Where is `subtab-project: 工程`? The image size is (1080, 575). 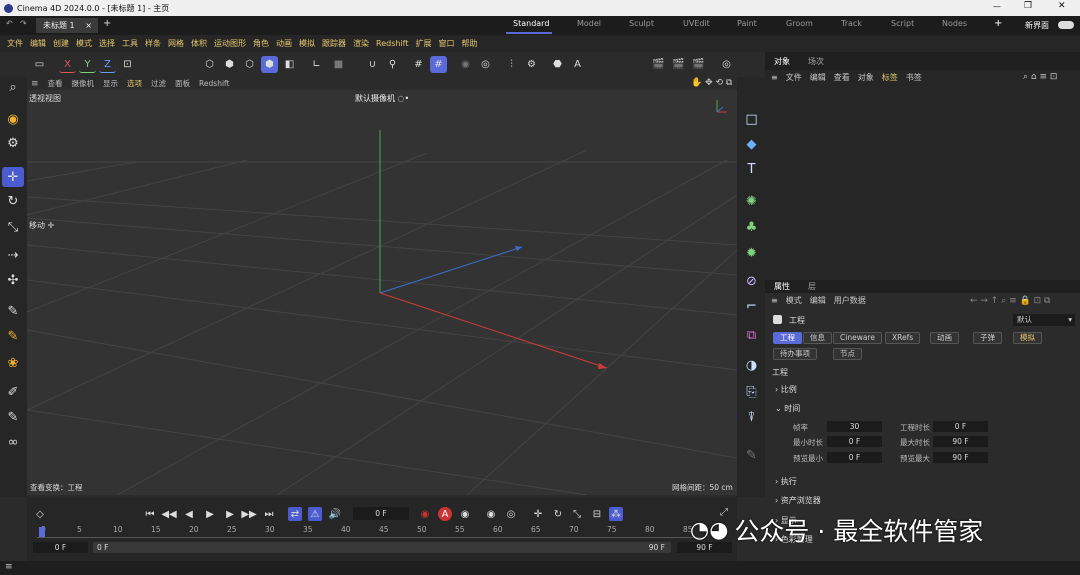 subtab-project: 工程 is located at coordinates (787, 338).